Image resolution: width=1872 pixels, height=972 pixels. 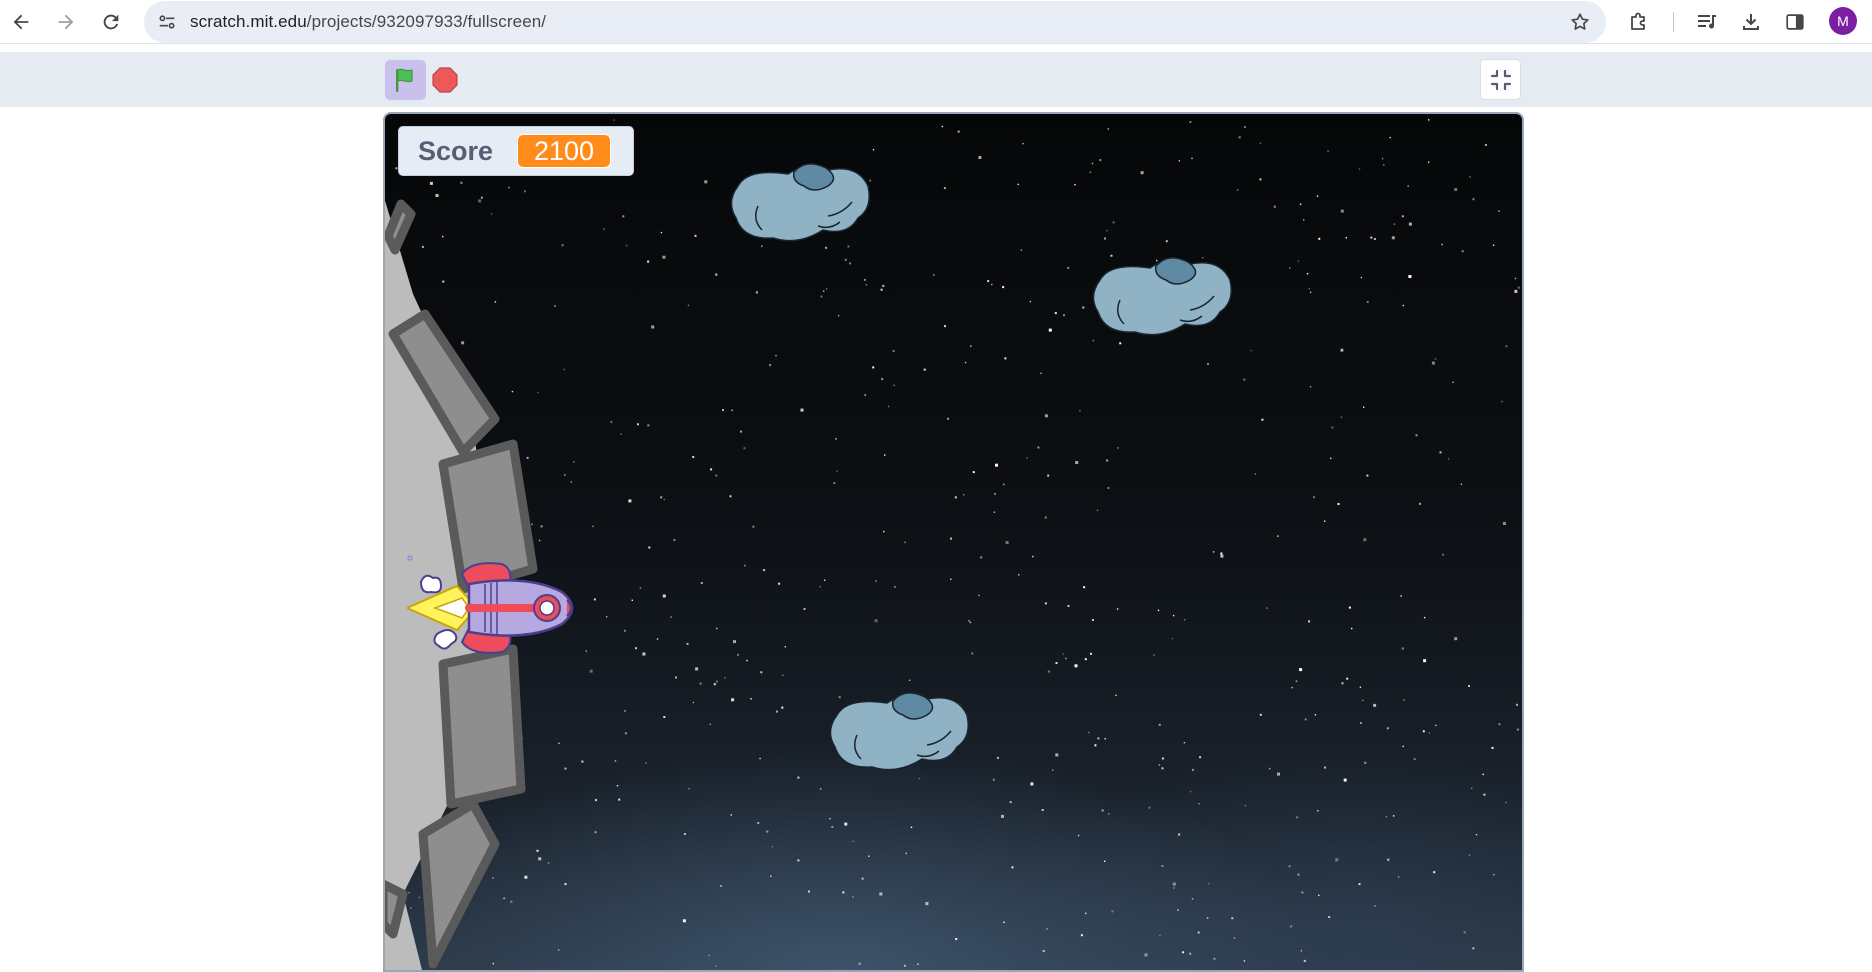 I want to click on downloads-button, so click(x=1751, y=22).